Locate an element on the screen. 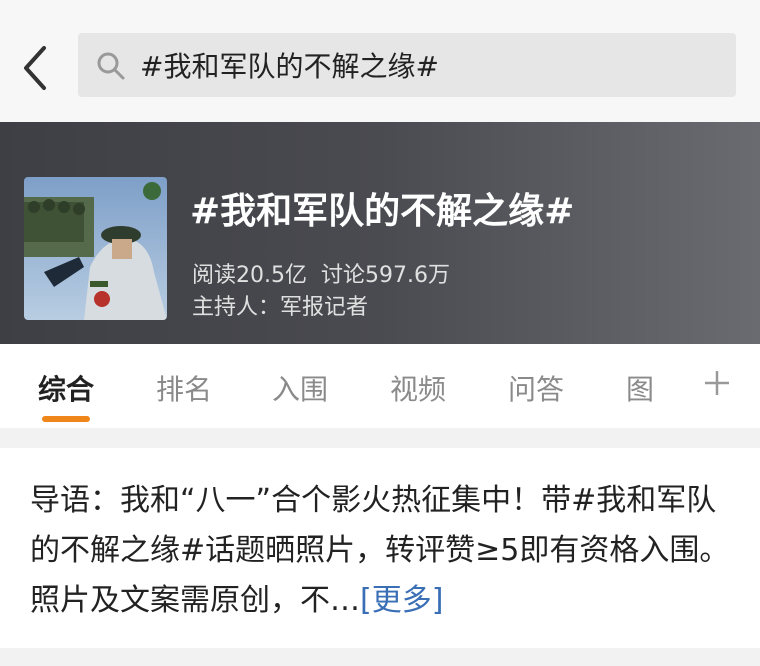  tab-video: 视频 is located at coordinates (418, 388).